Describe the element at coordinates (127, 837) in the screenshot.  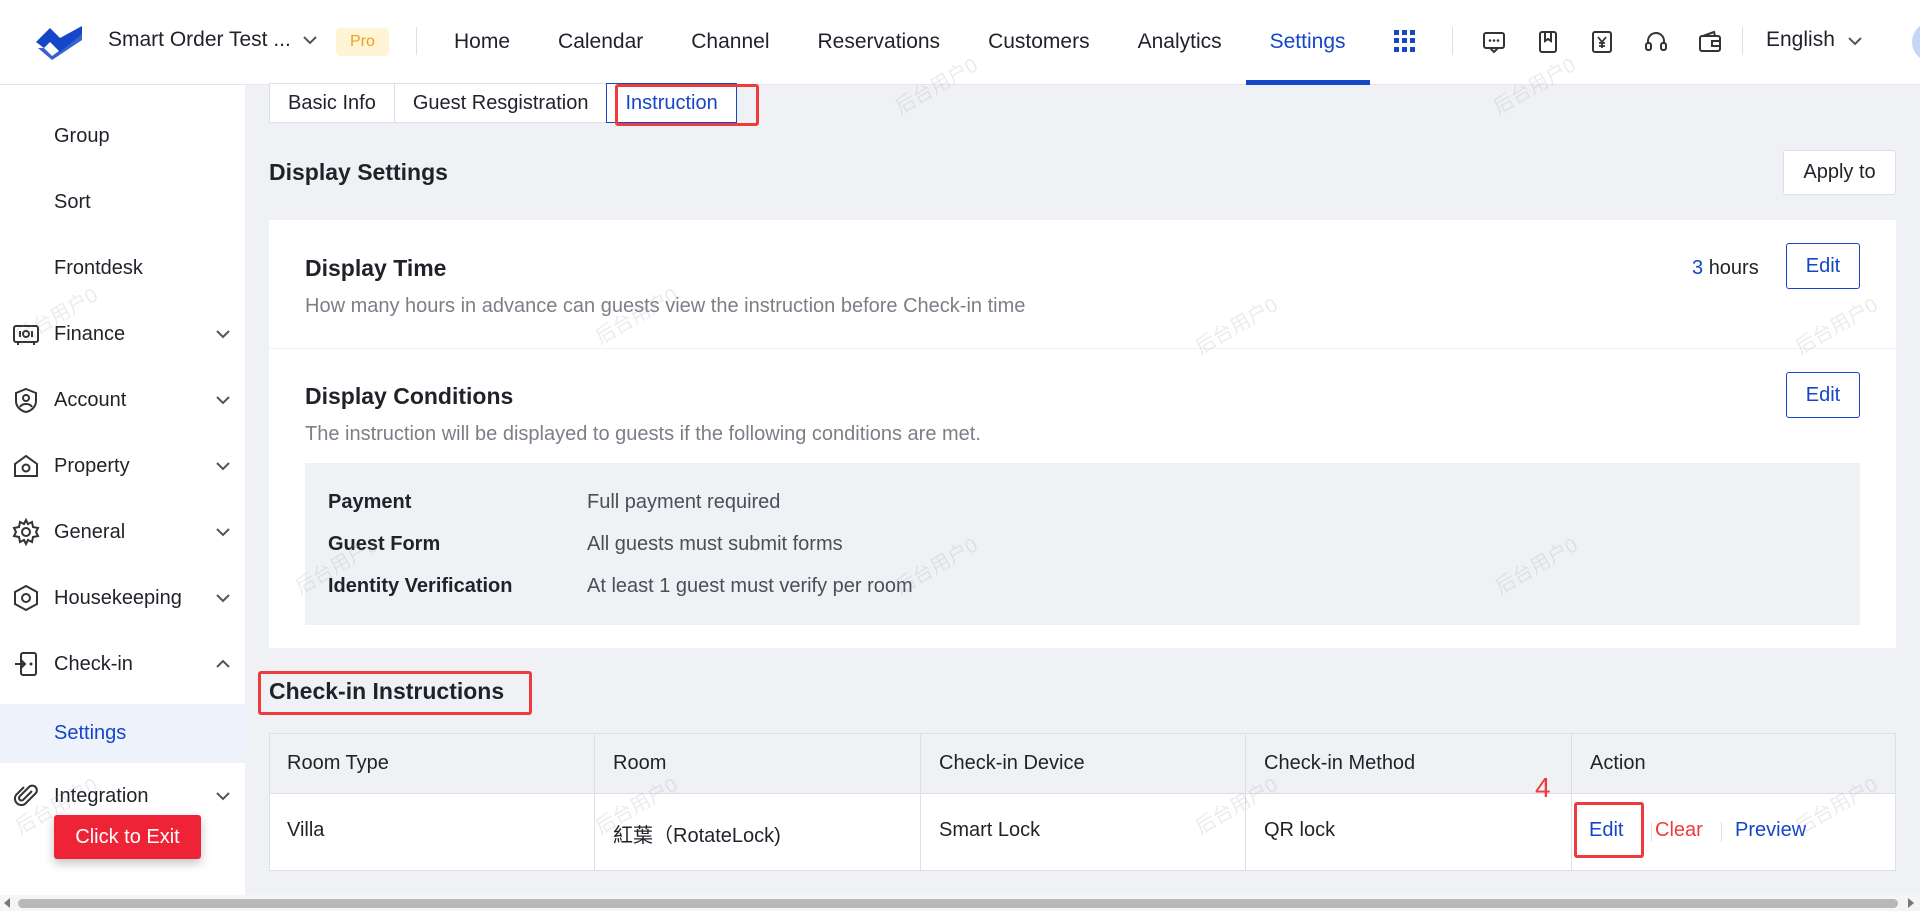
I see `exit-button: Click to Exit` at that location.